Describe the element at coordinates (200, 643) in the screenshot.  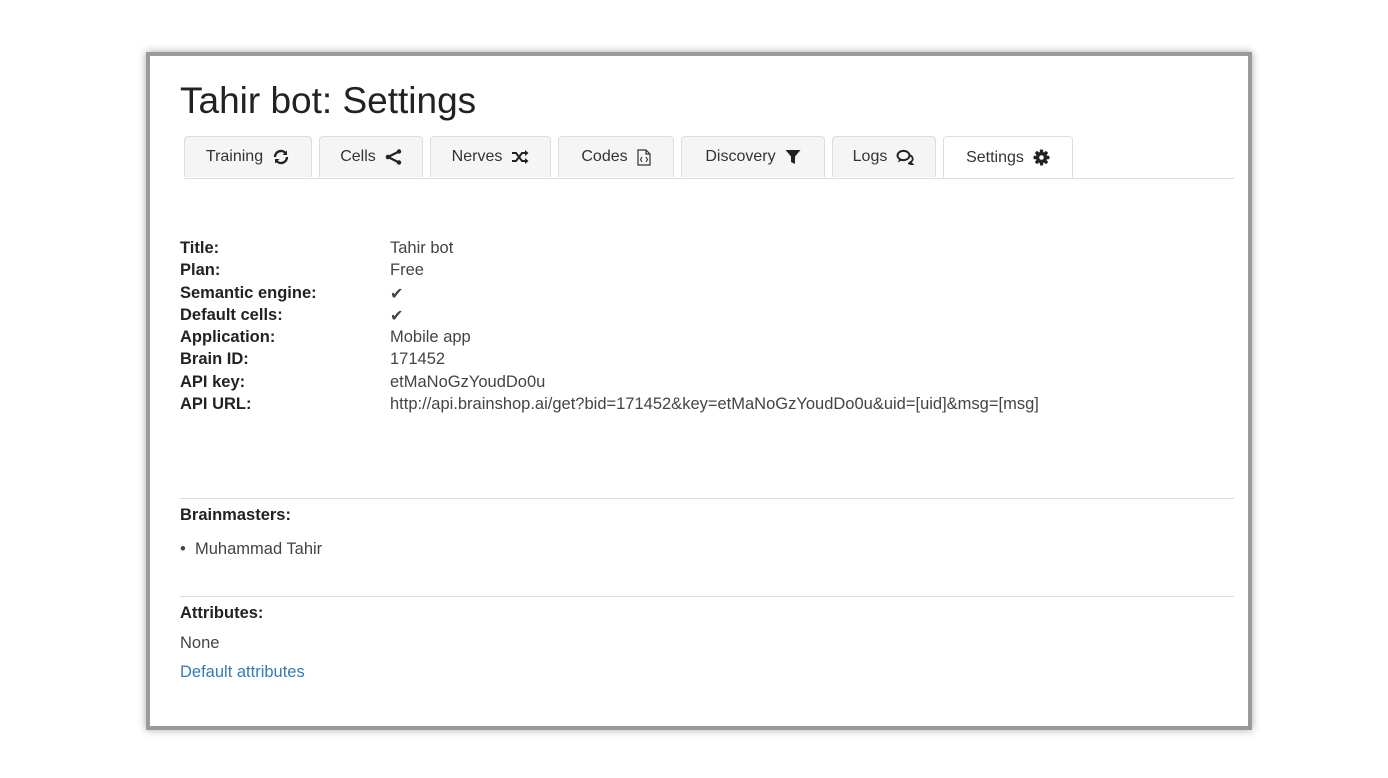
I see `attributes-value: None` at that location.